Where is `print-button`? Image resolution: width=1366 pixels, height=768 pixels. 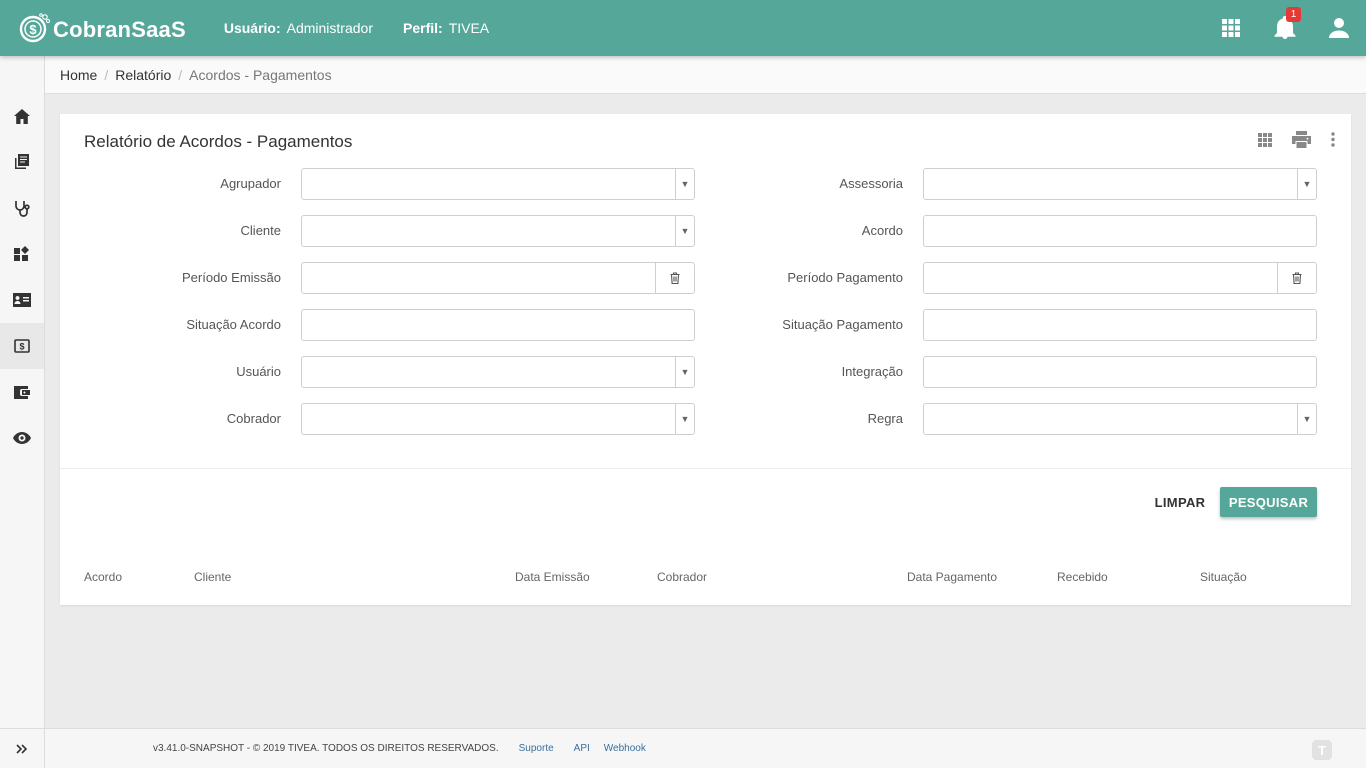 print-button is located at coordinates (1301, 139).